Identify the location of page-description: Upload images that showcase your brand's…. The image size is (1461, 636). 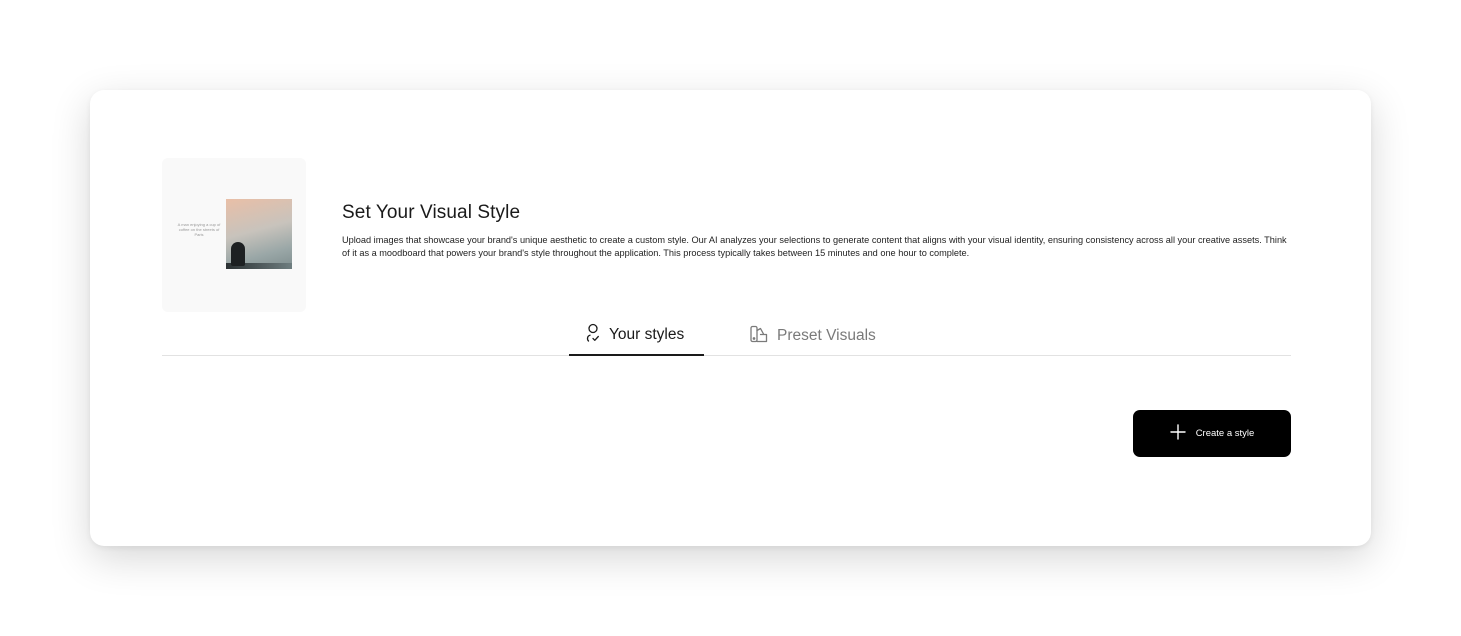
(814, 246).